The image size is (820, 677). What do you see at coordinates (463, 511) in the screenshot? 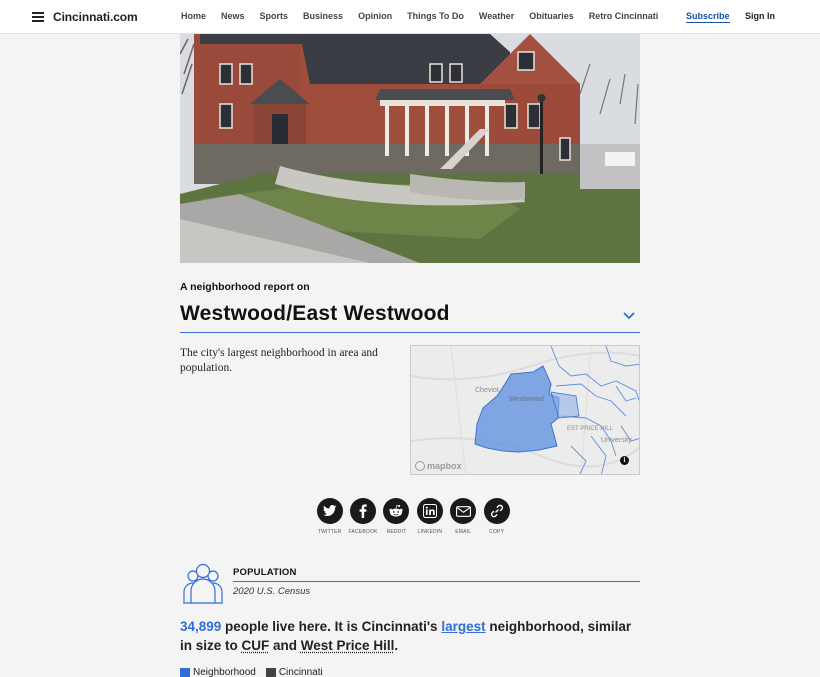
I see `email-icon` at bounding box center [463, 511].